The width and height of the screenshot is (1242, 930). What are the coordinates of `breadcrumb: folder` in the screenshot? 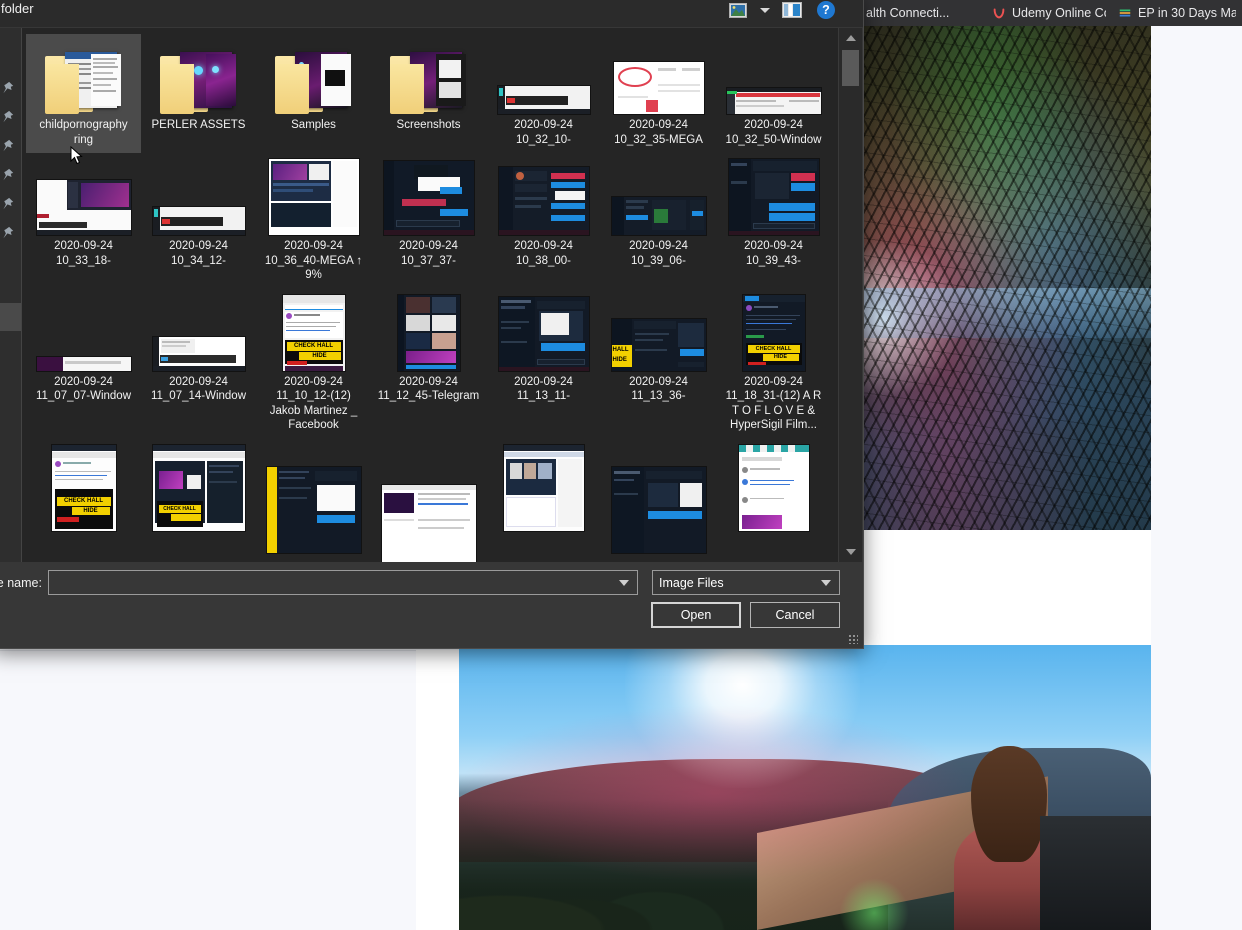 It's located at (17, 8).